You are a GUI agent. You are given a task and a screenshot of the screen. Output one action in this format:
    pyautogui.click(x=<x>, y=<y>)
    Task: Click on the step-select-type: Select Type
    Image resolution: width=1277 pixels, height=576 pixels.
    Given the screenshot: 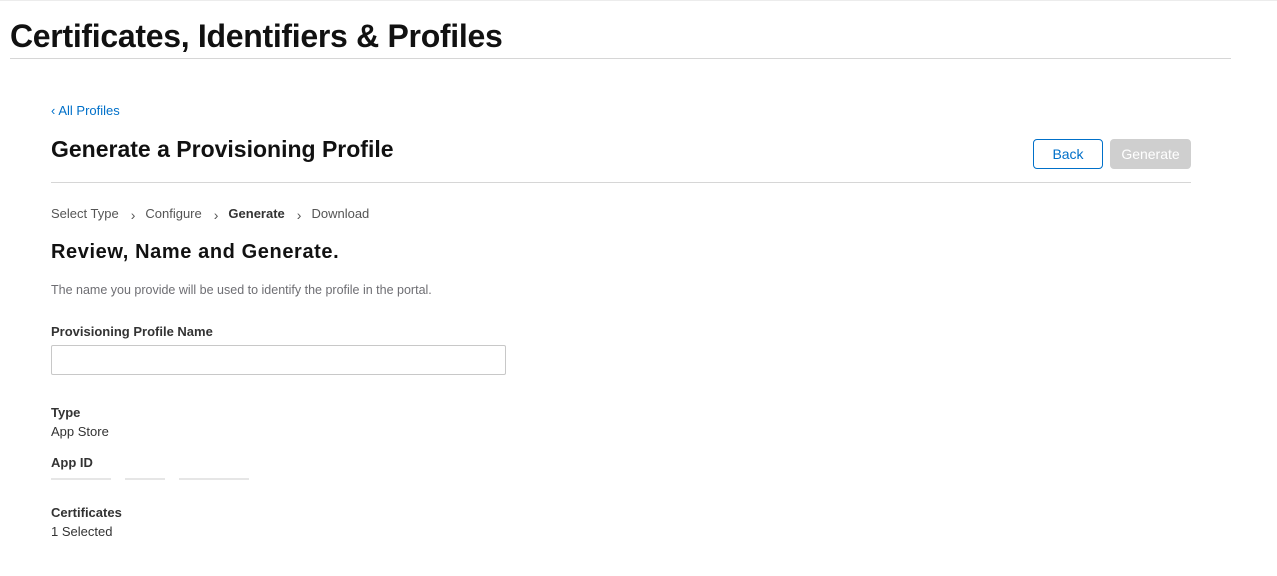 What is the action you would take?
    pyautogui.click(x=85, y=213)
    